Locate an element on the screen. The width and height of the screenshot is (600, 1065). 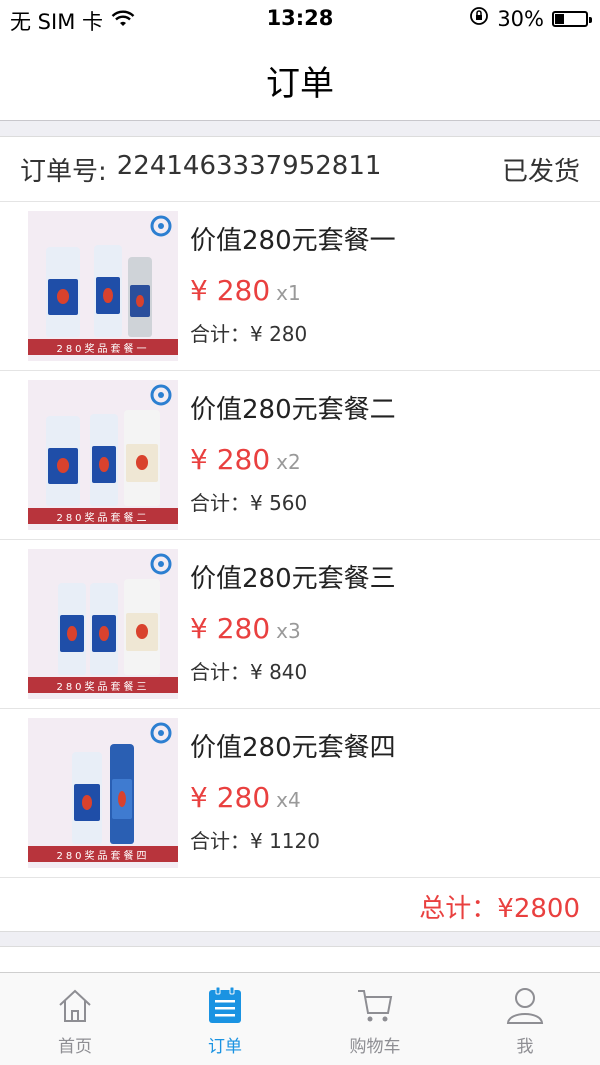
tab-me: 我 is located at coordinates (525, 1019).